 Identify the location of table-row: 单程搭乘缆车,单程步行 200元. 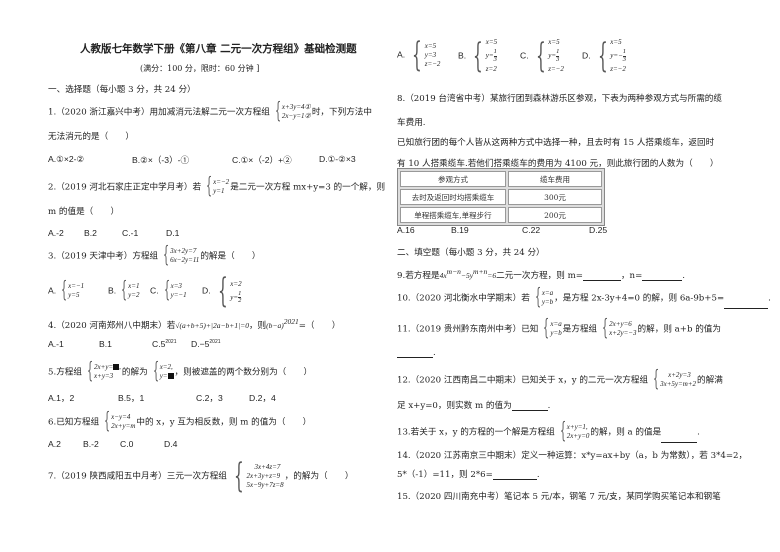
(501, 215).